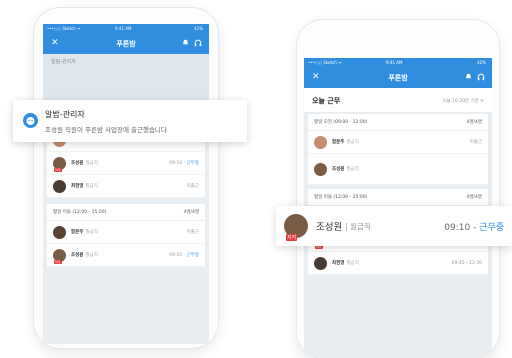 The image size is (512, 358). I want to click on employee-role: | 월급직, so click(358, 226).